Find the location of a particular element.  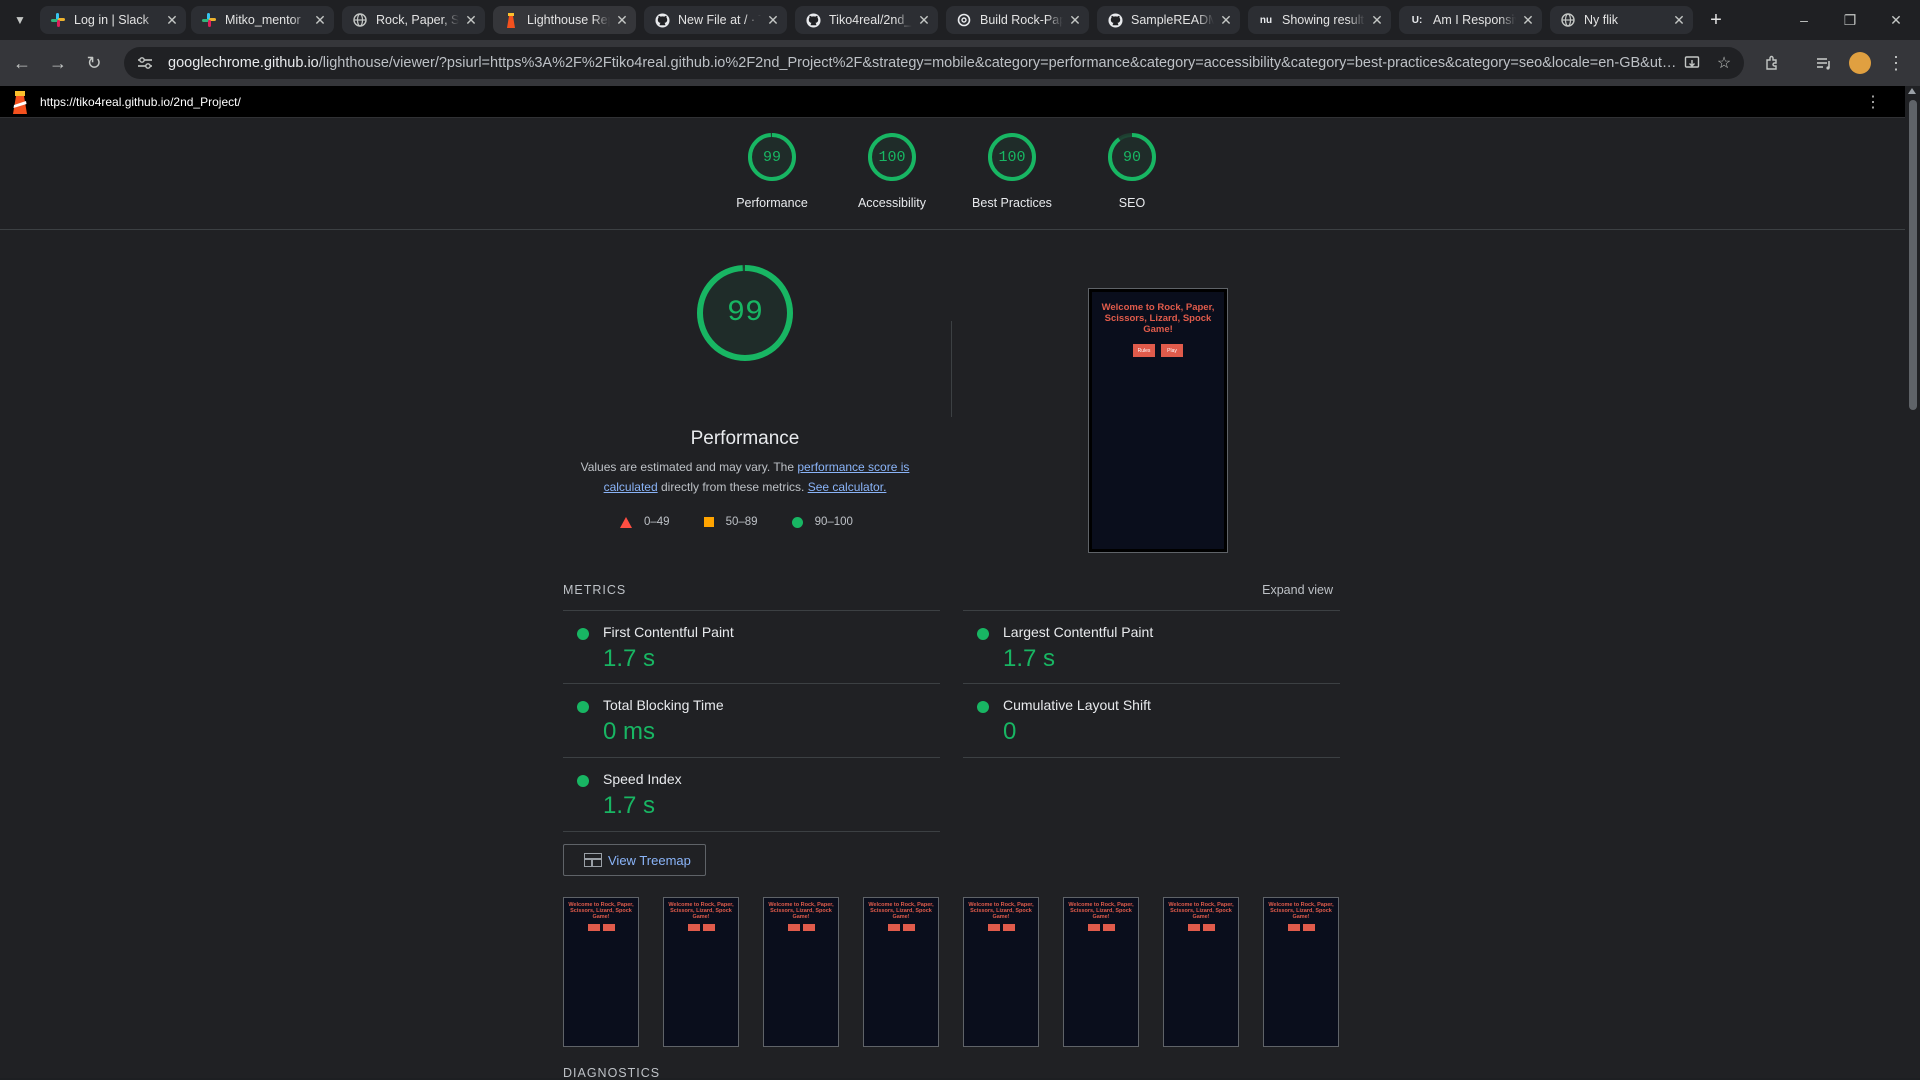

gauge-label: Best Practices is located at coordinates (1012, 203).